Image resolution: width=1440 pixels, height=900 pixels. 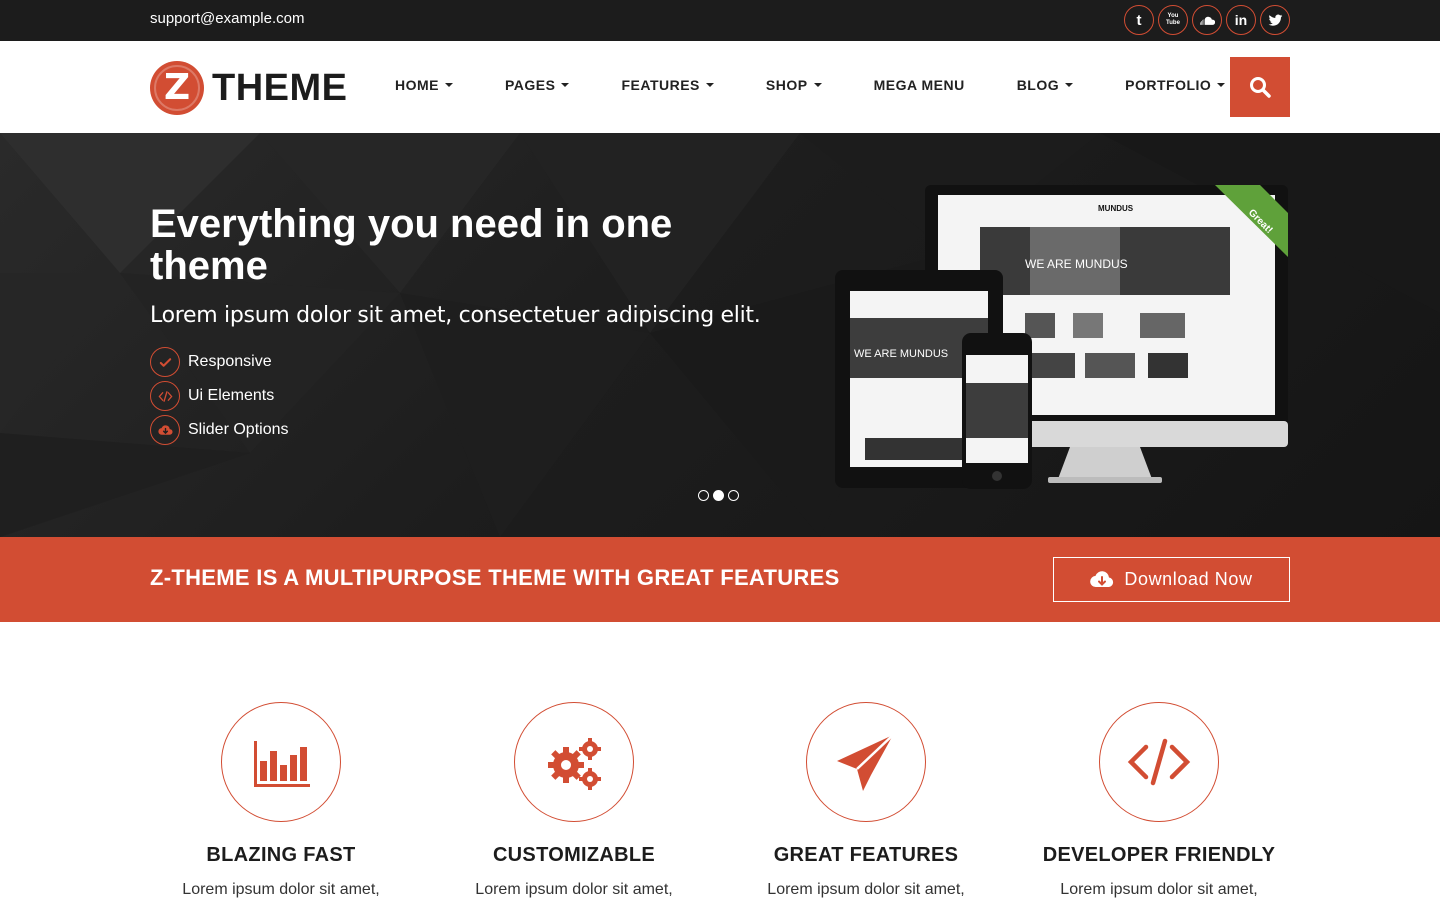 What do you see at coordinates (165, 362) in the screenshot?
I see `check-icon` at bounding box center [165, 362].